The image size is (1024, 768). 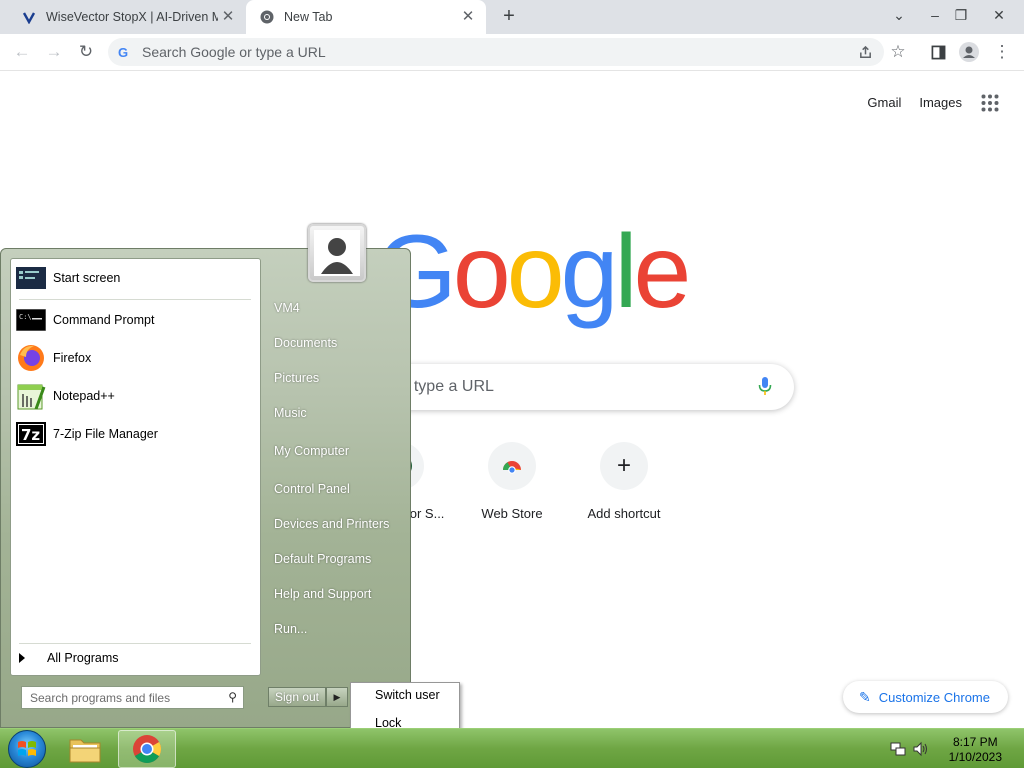 What do you see at coordinates (322, 559) in the screenshot?
I see `start-right-default-programs: Default Programs` at bounding box center [322, 559].